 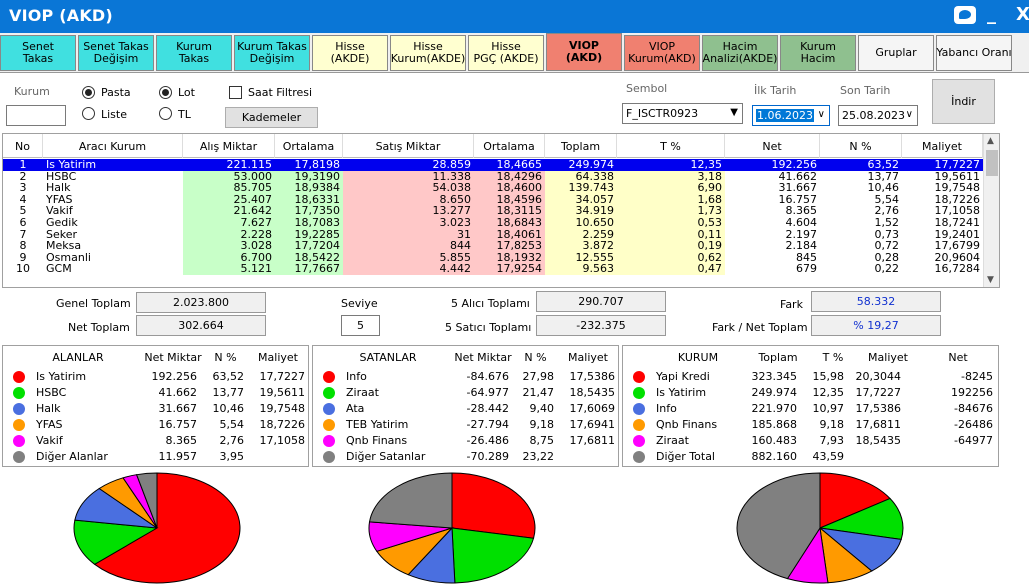 What do you see at coordinates (861, 146) in the screenshot?
I see `column-header: N %` at bounding box center [861, 146].